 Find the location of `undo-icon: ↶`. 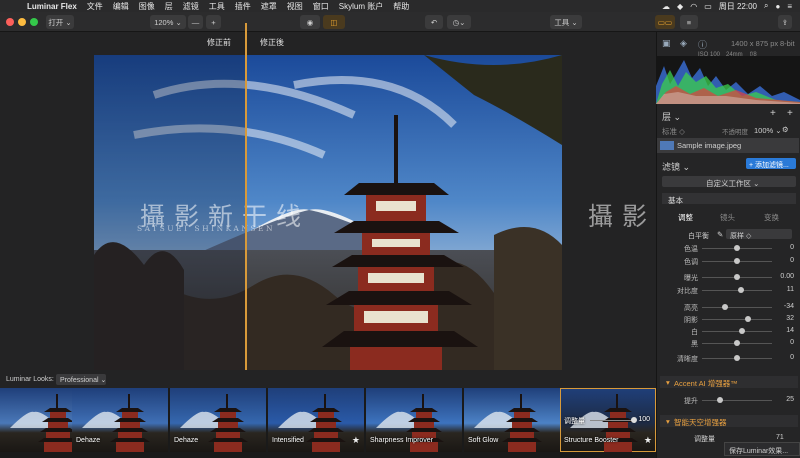

undo-icon: ↶ is located at coordinates (434, 22).